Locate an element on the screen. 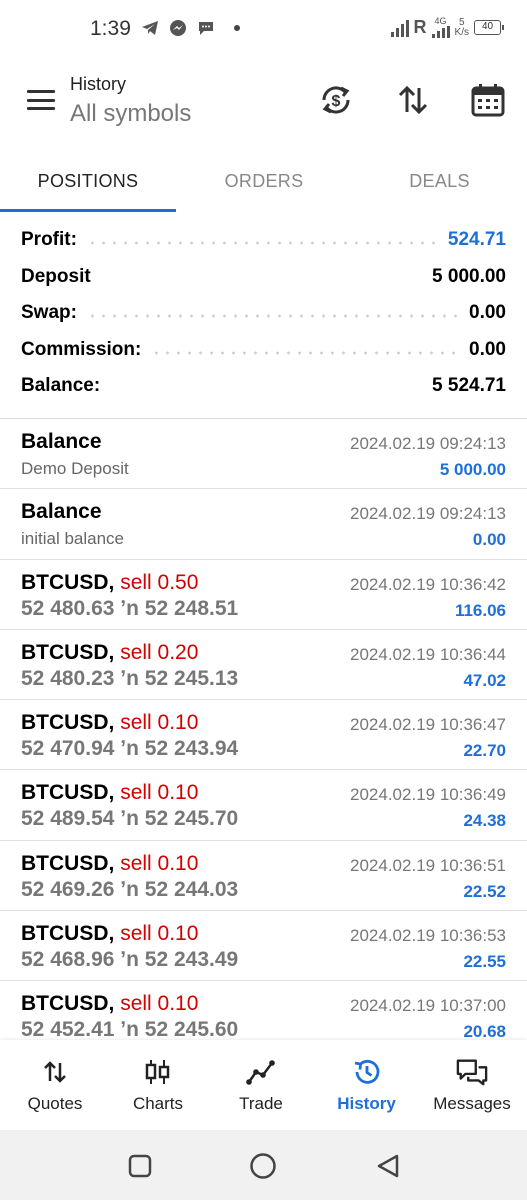 This screenshot has width=527, height=1200. entry-detail: initial balance is located at coordinates (73, 539).